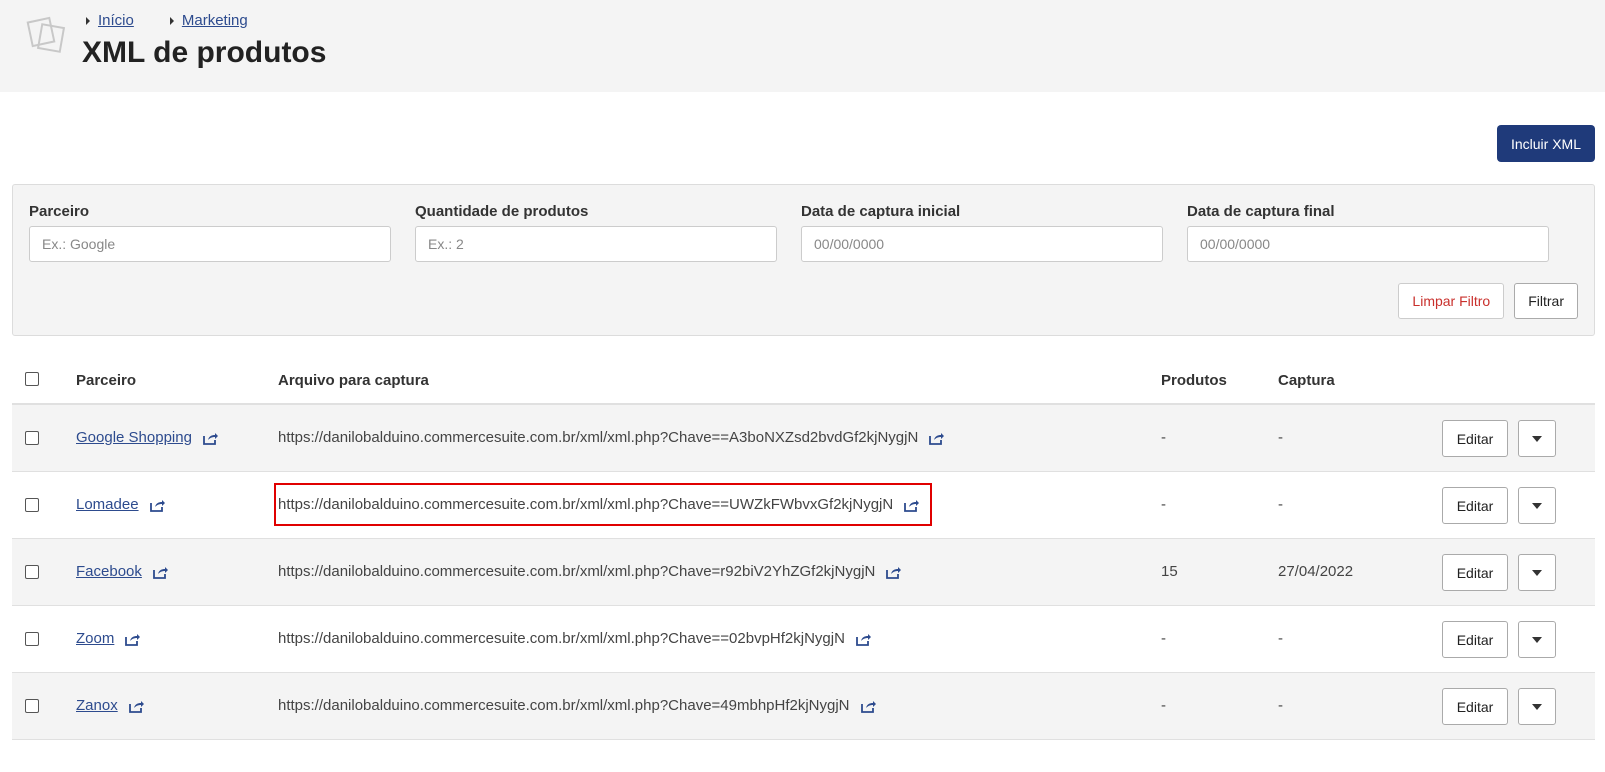  Describe the element at coordinates (1261, 211) in the screenshot. I see `filter-date-end-label: Data de captura final` at that location.